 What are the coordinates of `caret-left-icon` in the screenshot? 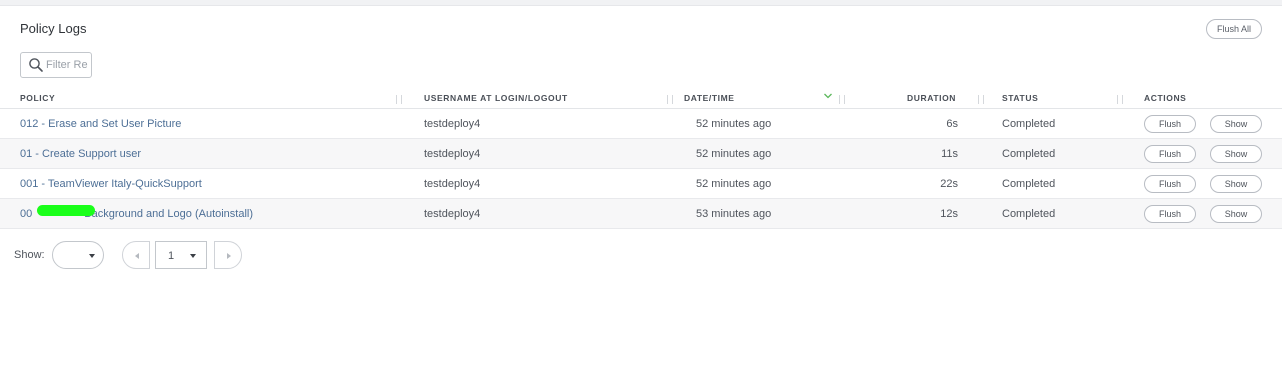 It's located at (137, 256).